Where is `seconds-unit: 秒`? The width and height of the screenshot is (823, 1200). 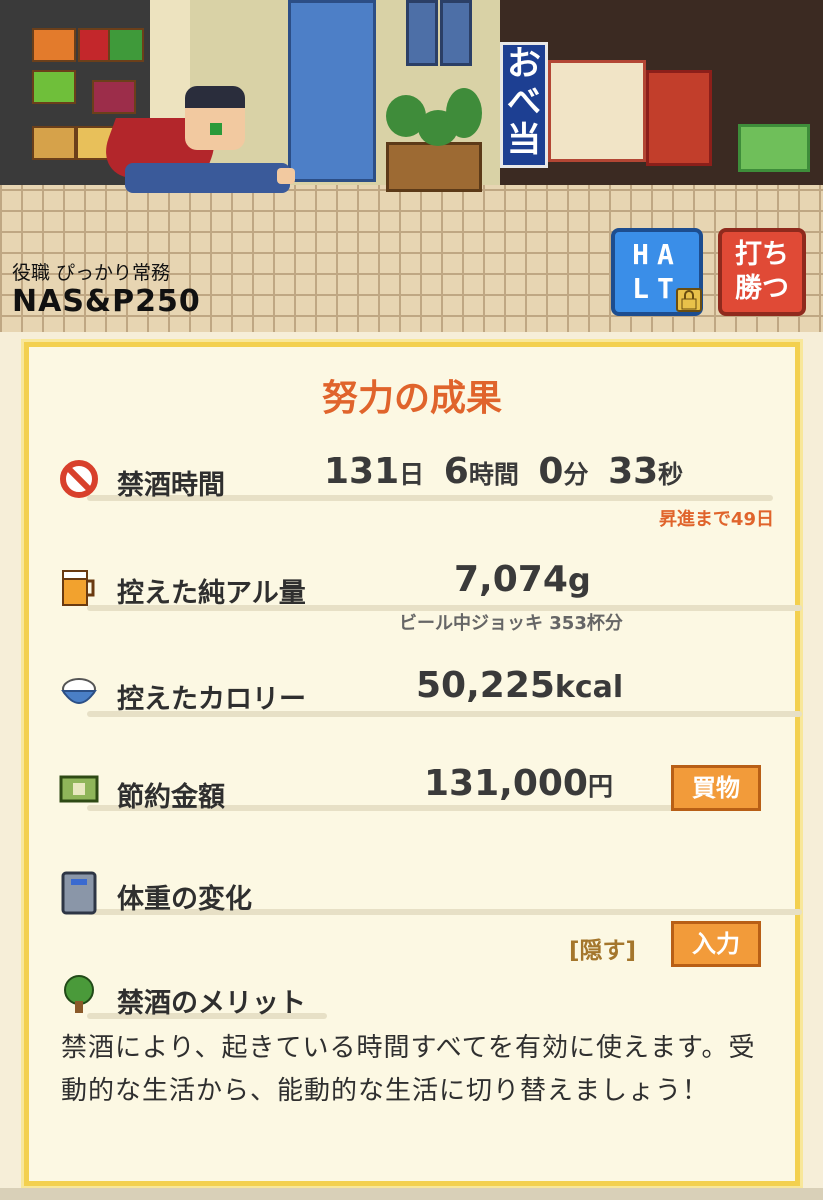
seconds-unit: 秒 is located at coordinates (671, 474).